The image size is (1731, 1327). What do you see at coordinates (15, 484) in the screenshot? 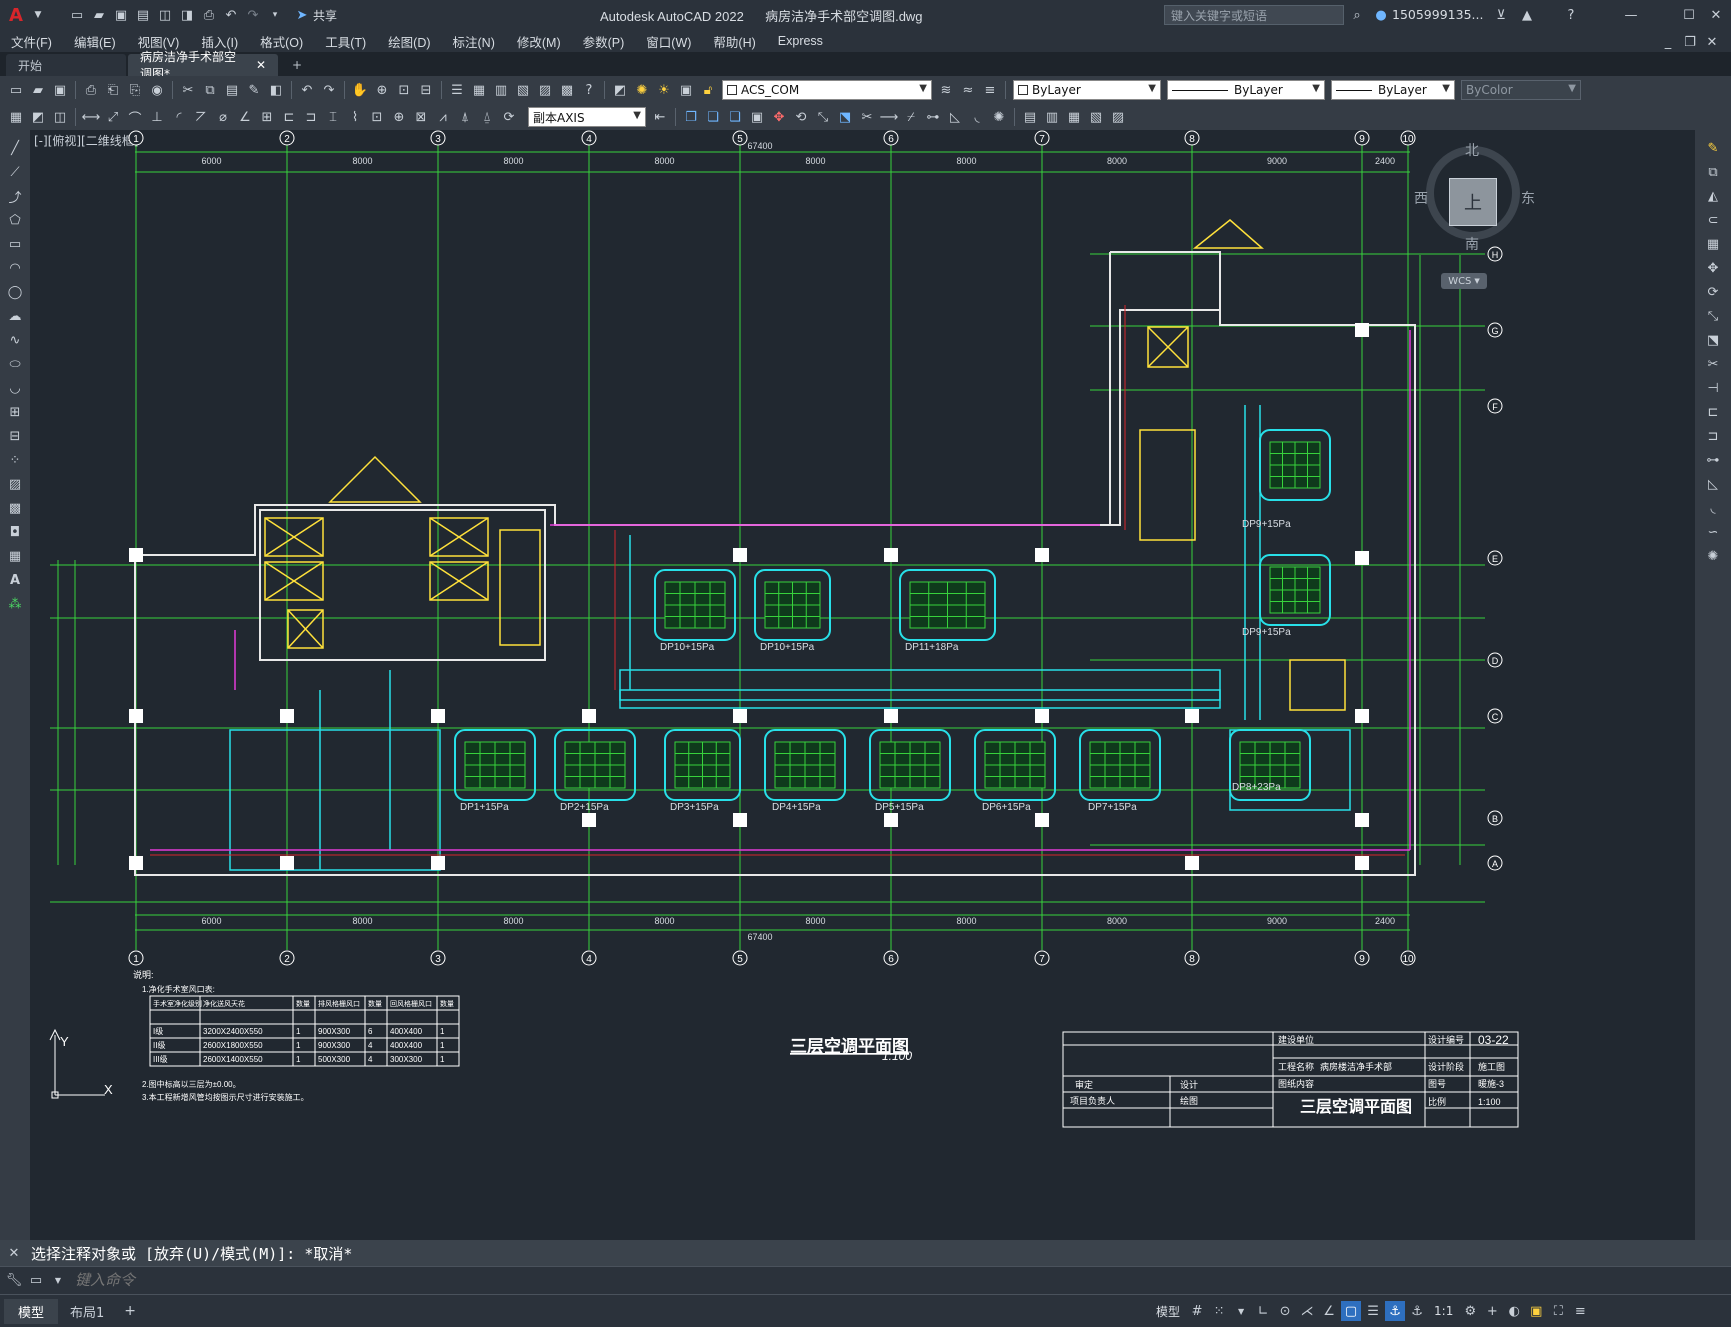
I see `hatch-icon: ▨` at bounding box center [15, 484].